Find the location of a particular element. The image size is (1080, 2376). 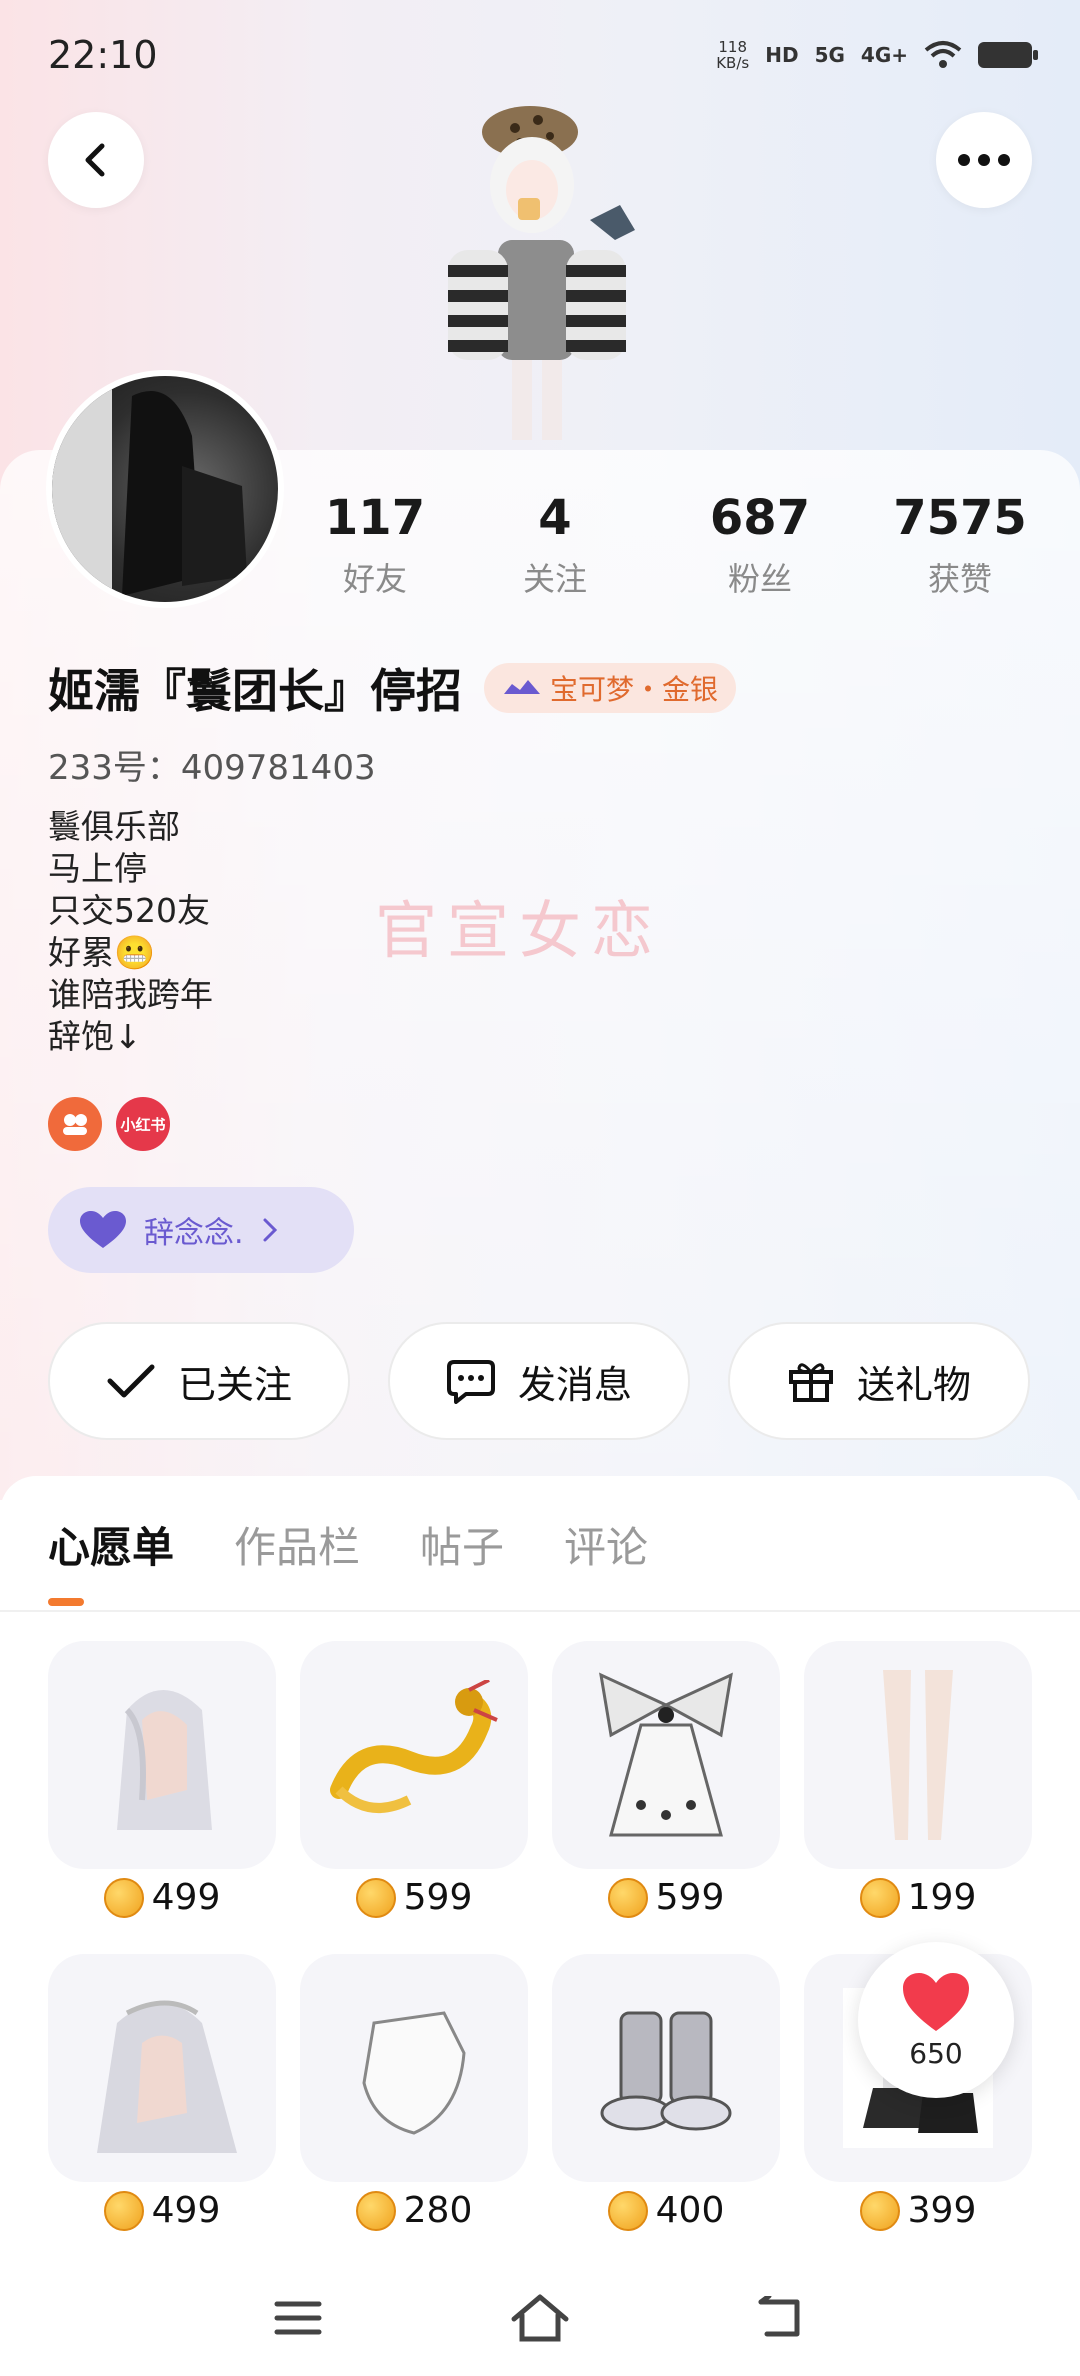

active-tab-indicator is located at coordinates (66, 1602).